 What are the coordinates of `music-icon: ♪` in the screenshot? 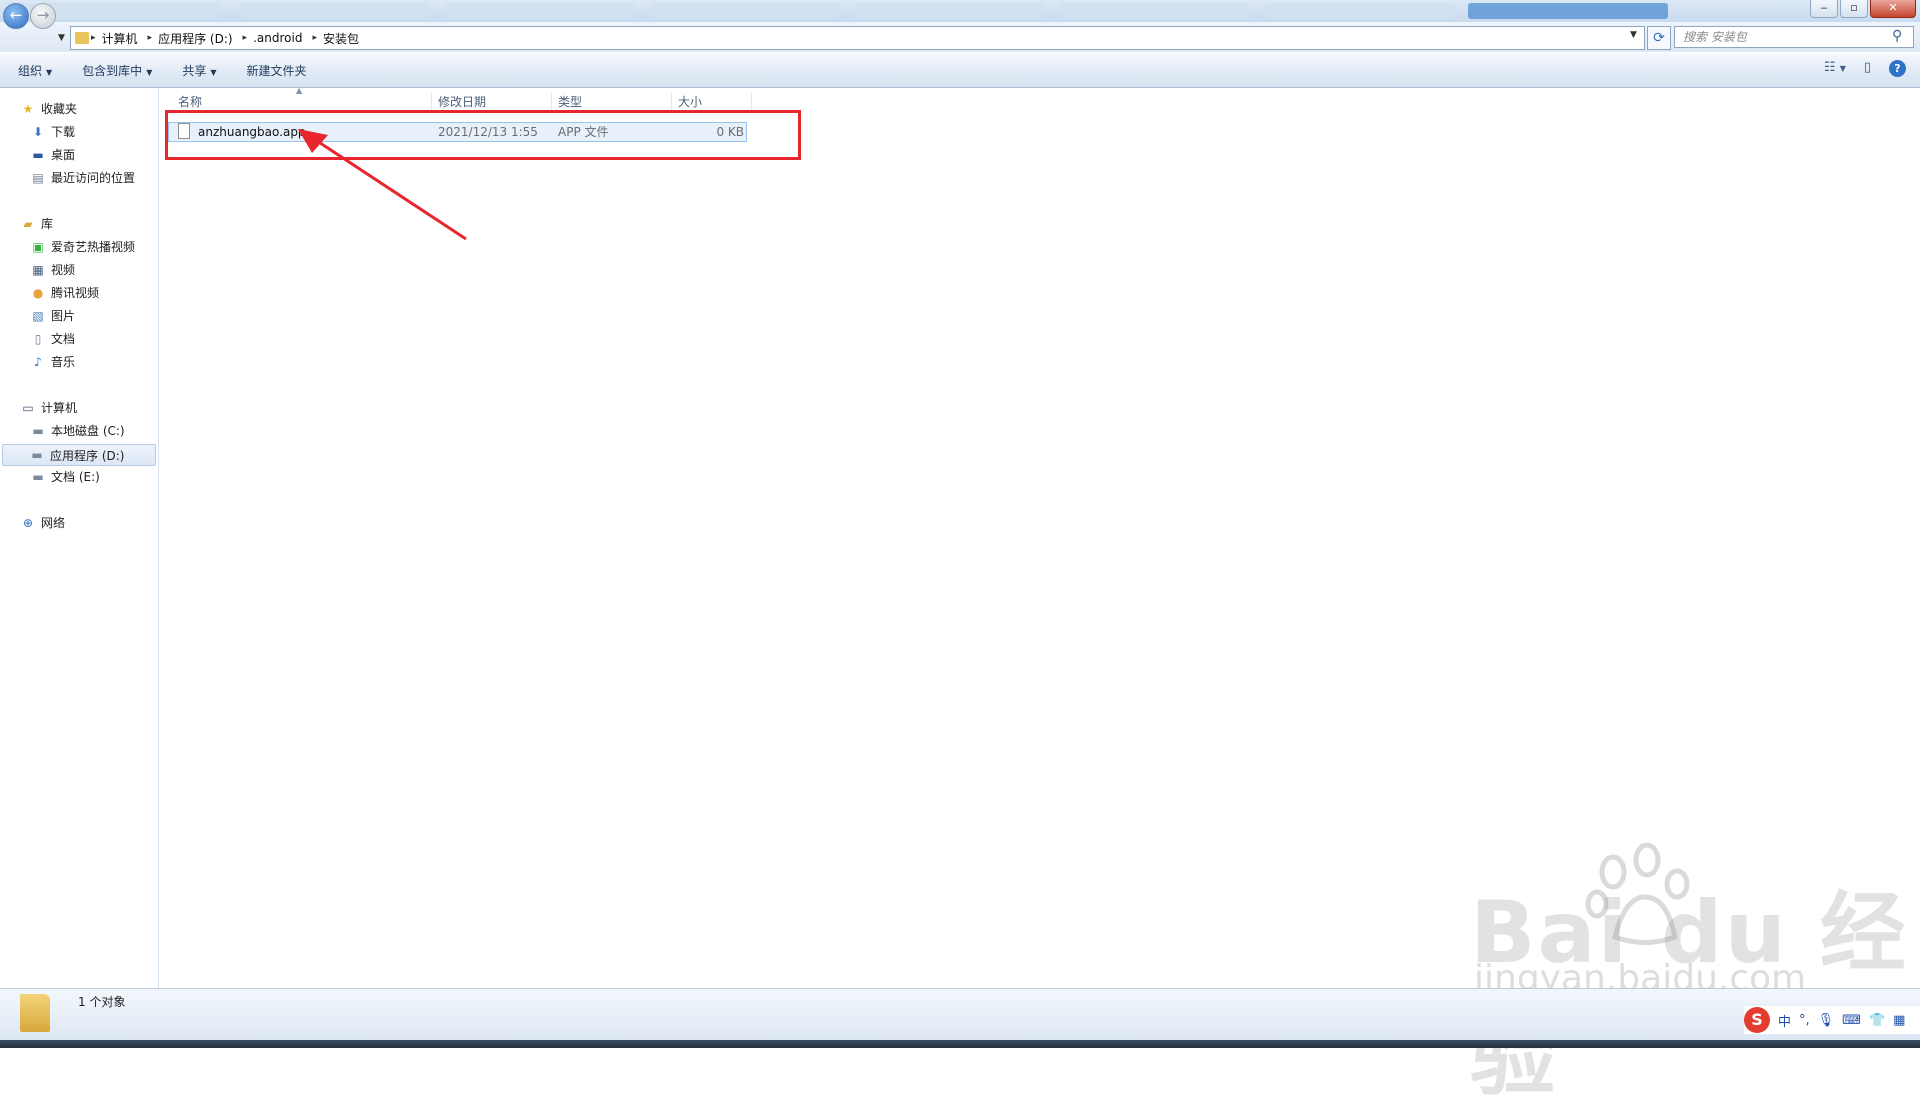 It's located at (38, 361).